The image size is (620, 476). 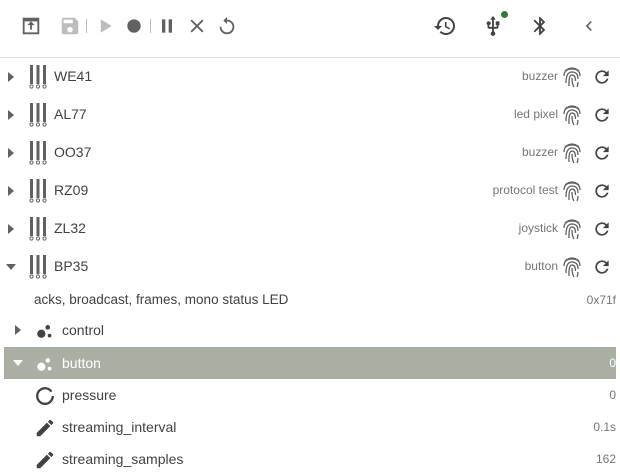 I want to click on service-value: 0, so click(x=612, y=363).